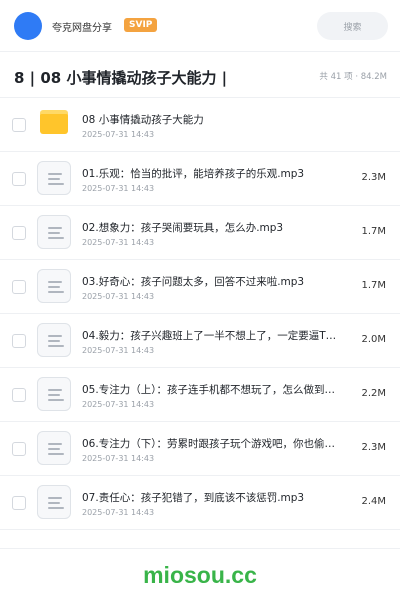 This screenshot has width=400, height=600. I want to click on file-name: 08 小事情撬动孩子大能力, so click(143, 120).